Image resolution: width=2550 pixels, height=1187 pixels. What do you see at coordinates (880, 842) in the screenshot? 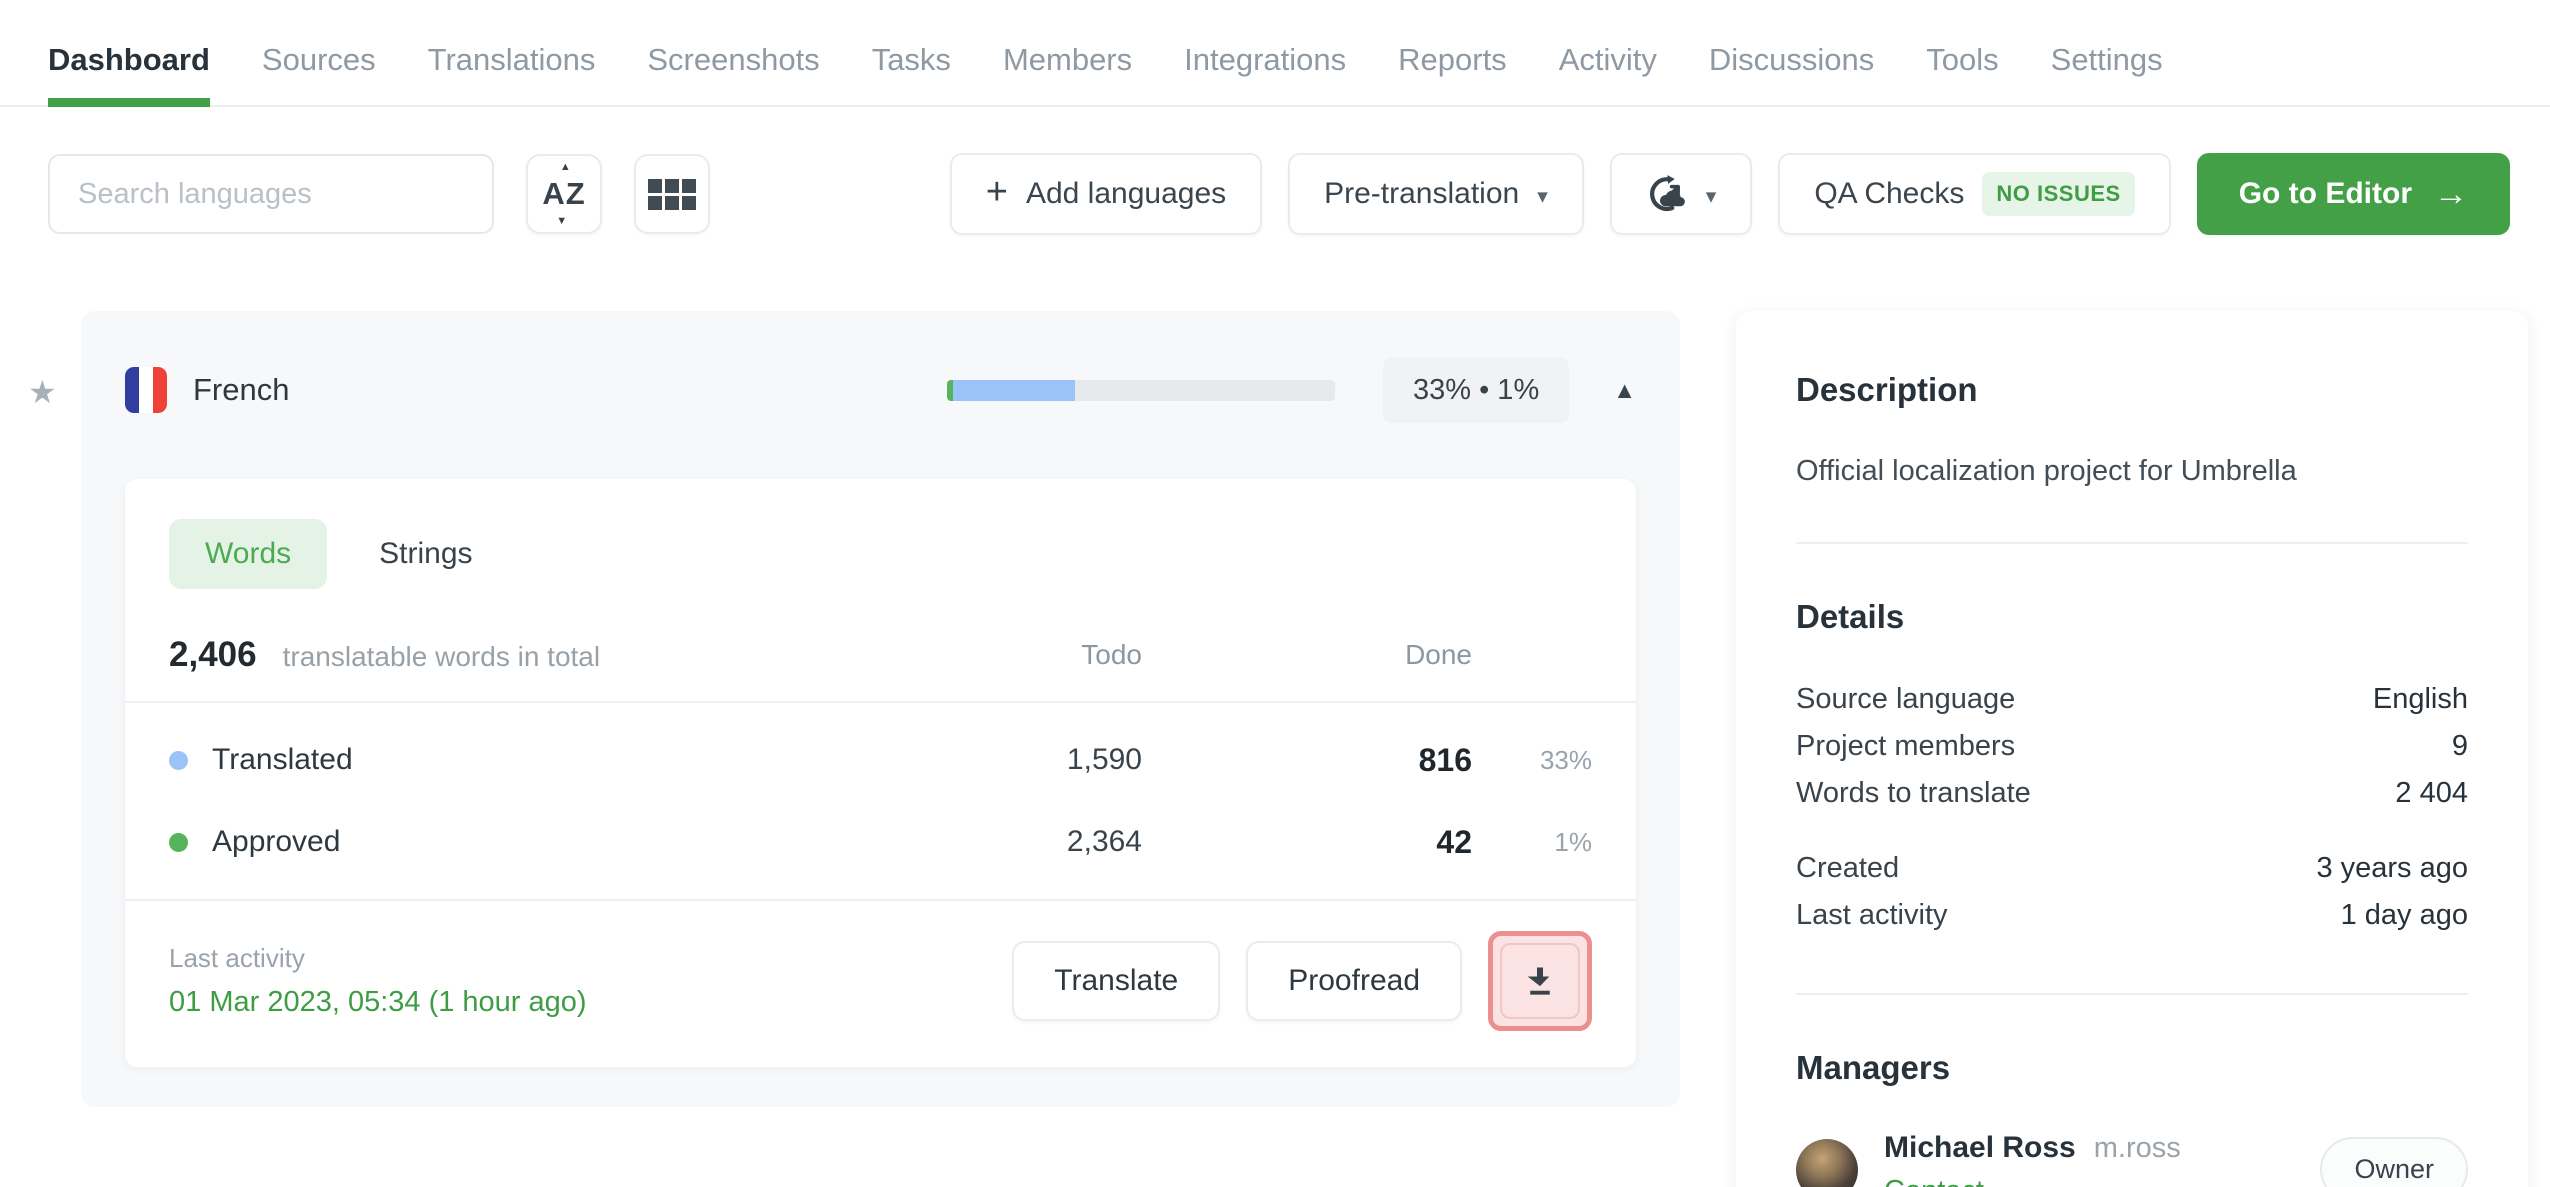
I see `table-row-approved: Approved 2,364 42 1%` at bounding box center [880, 842].